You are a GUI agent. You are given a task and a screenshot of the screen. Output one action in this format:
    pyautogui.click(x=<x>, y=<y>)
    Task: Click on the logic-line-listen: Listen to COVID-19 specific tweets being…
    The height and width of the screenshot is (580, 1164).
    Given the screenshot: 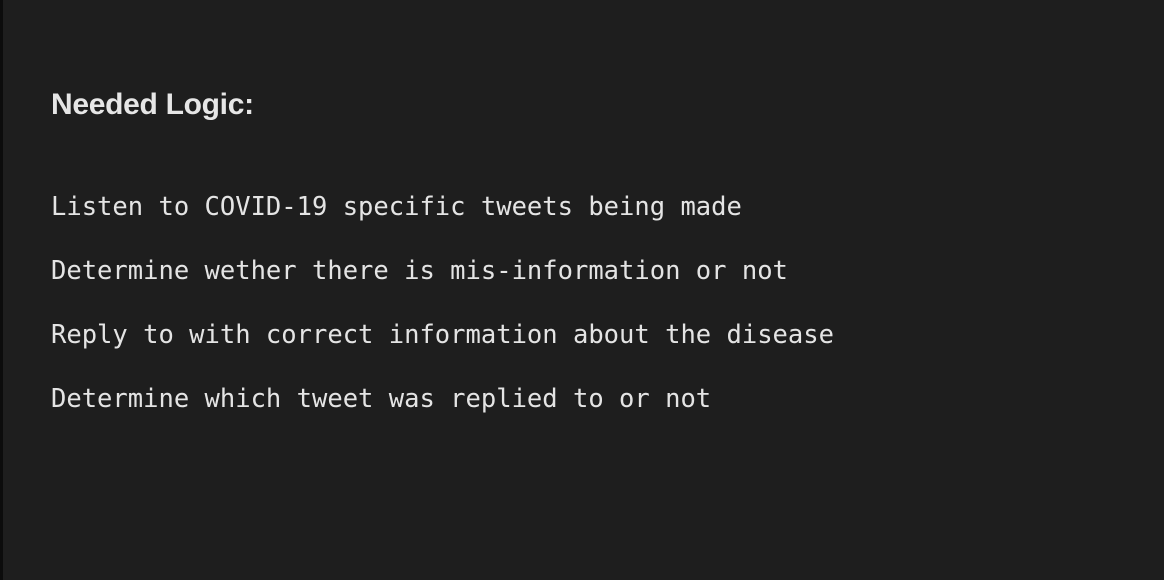 What is the action you would take?
    pyautogui.click(x=396, y=207)
    